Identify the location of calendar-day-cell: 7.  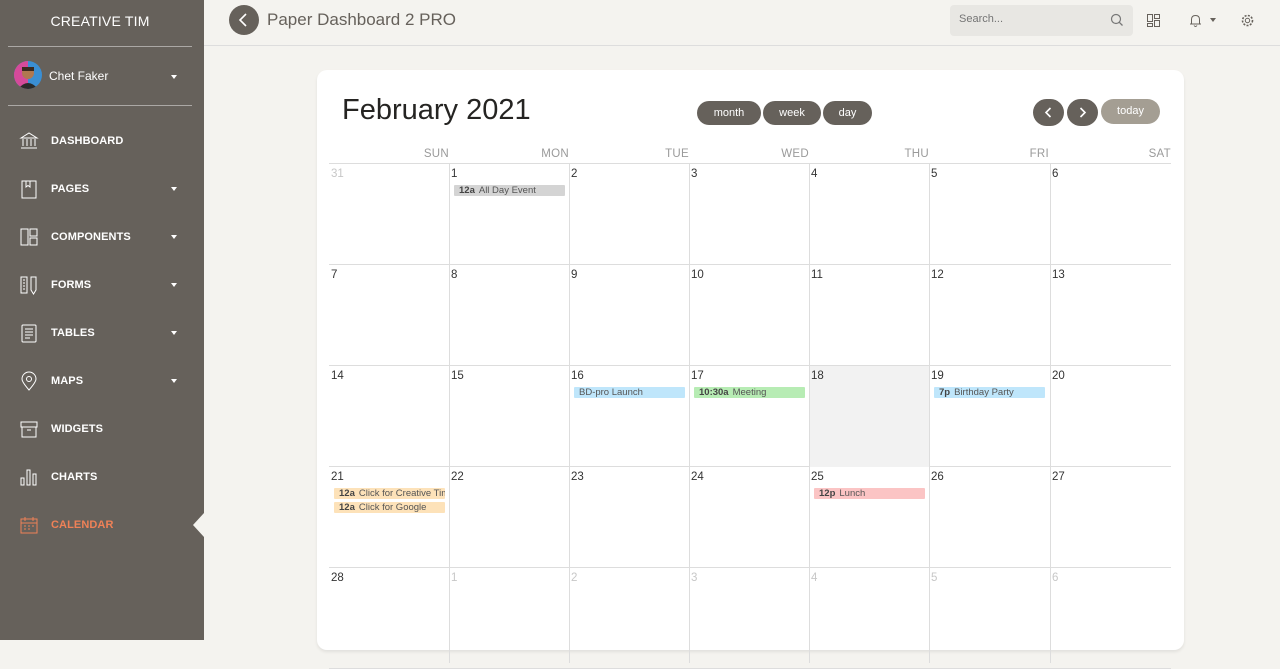
(389, 315).